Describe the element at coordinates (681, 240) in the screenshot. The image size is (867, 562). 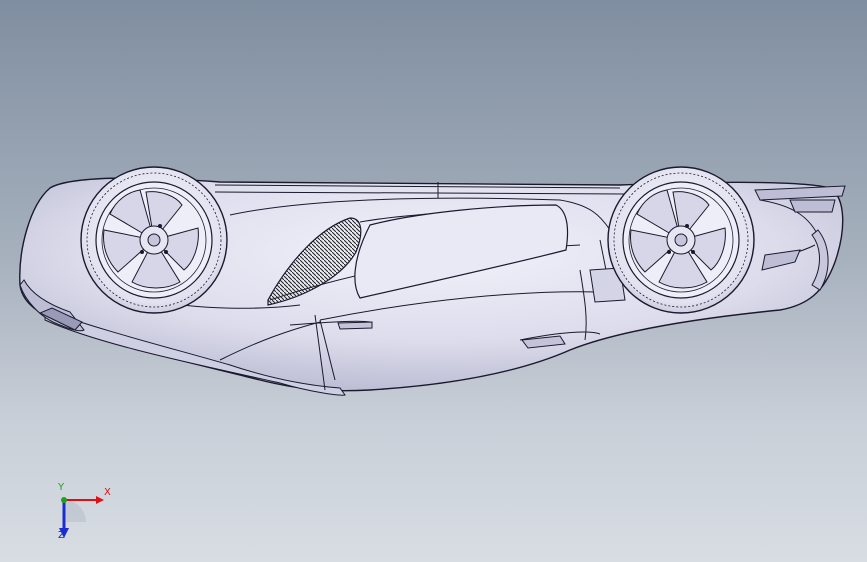
I see `rear-wheel` at that location.